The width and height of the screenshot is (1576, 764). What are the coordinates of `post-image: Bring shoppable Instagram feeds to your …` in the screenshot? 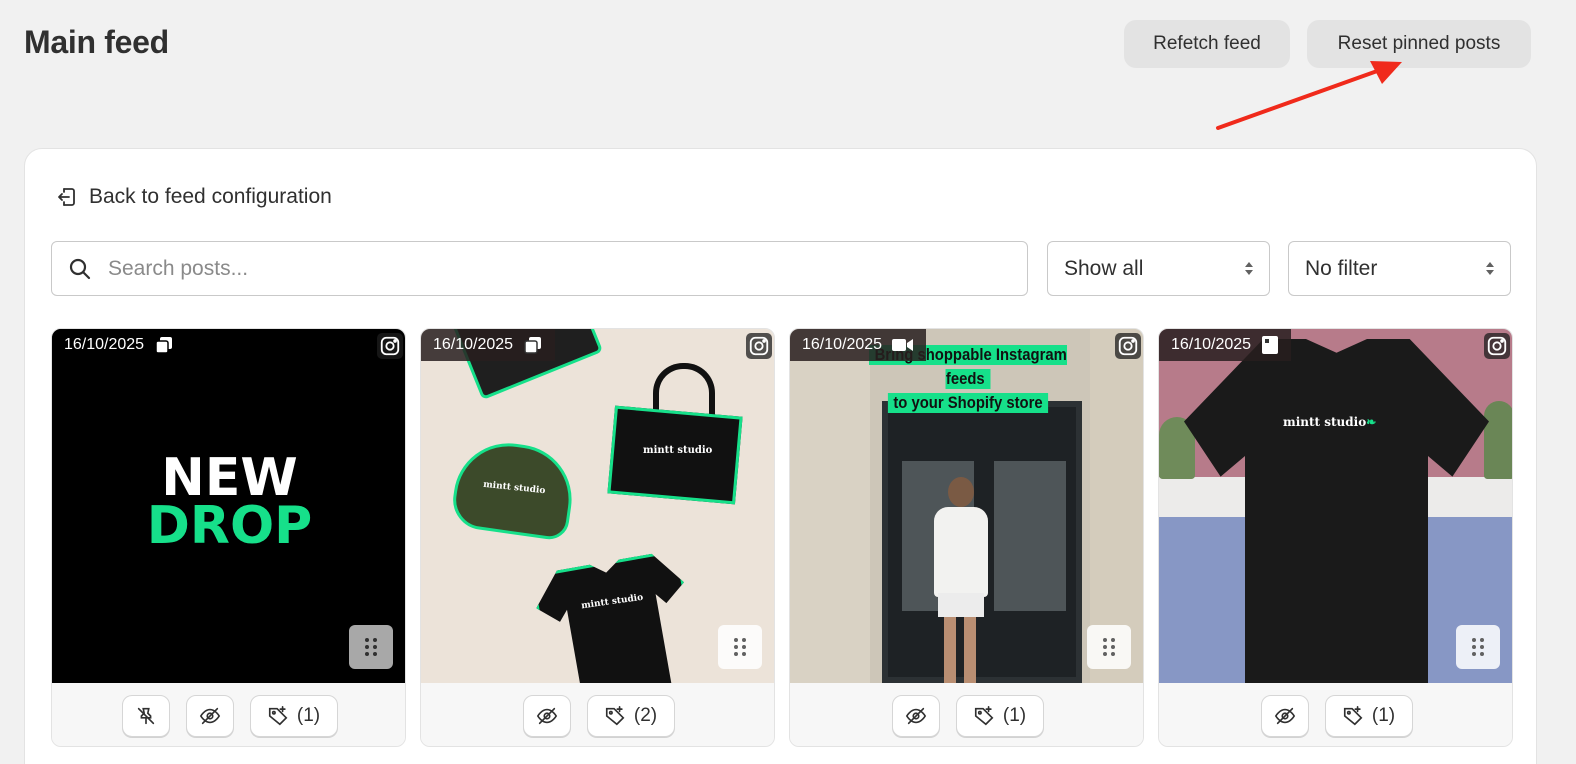 It's located at (966, 506).